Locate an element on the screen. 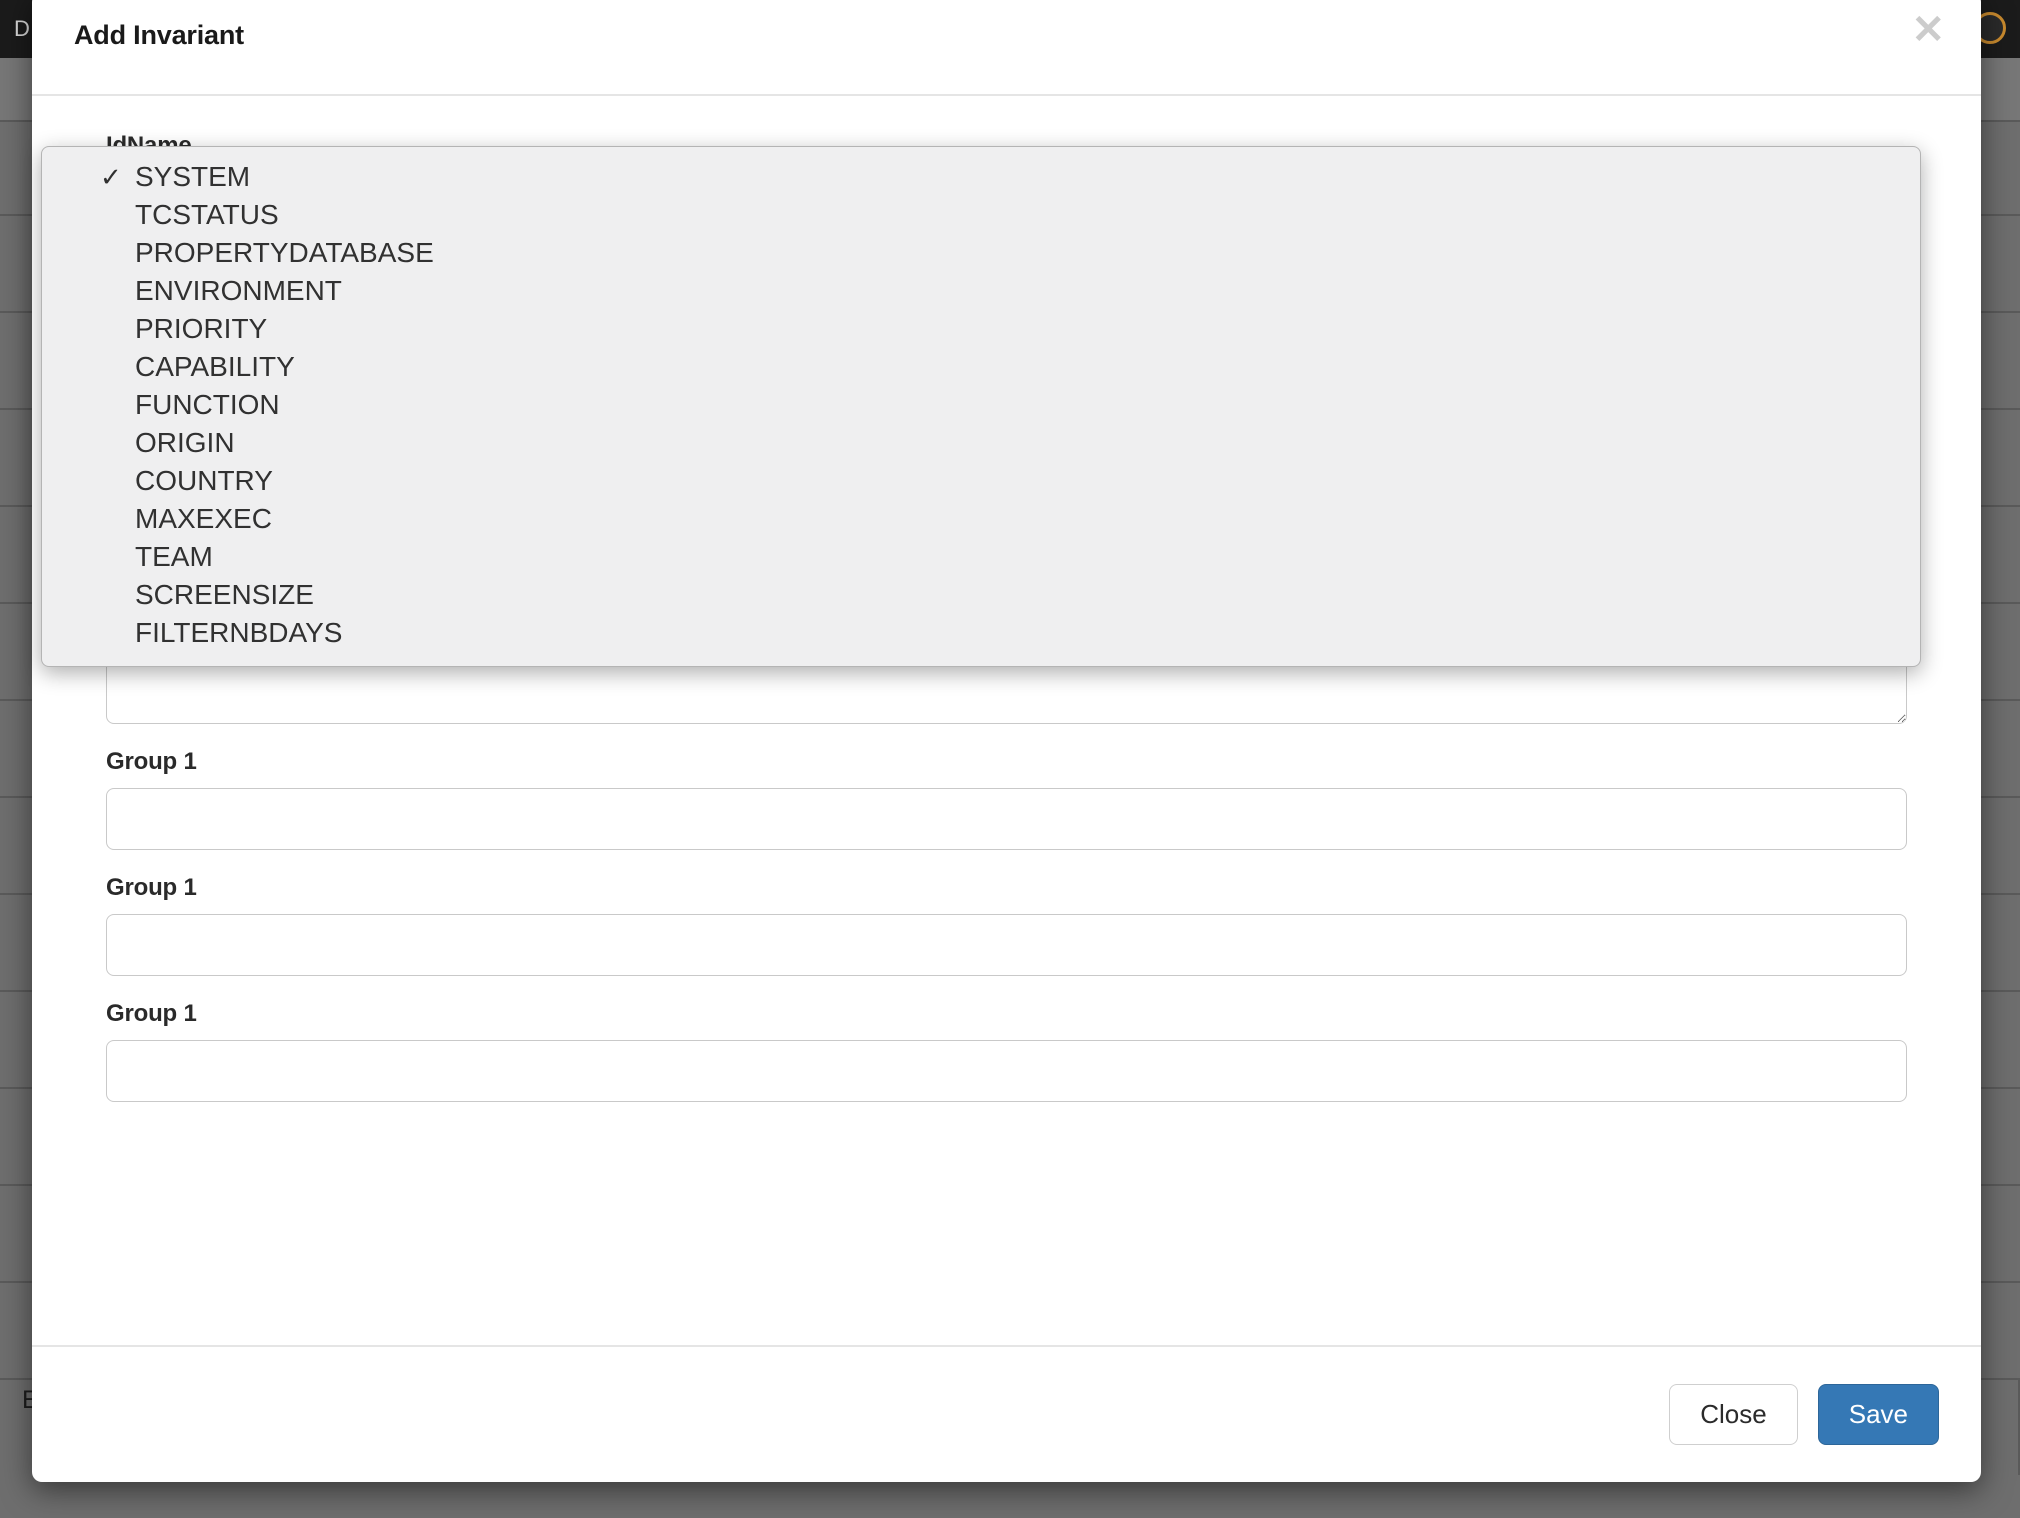 Image resolution: width=2020 pixels, height=1518 pixels. dropdown-option-label: FILTERNBDAYS is located at coordinates (239, 632).